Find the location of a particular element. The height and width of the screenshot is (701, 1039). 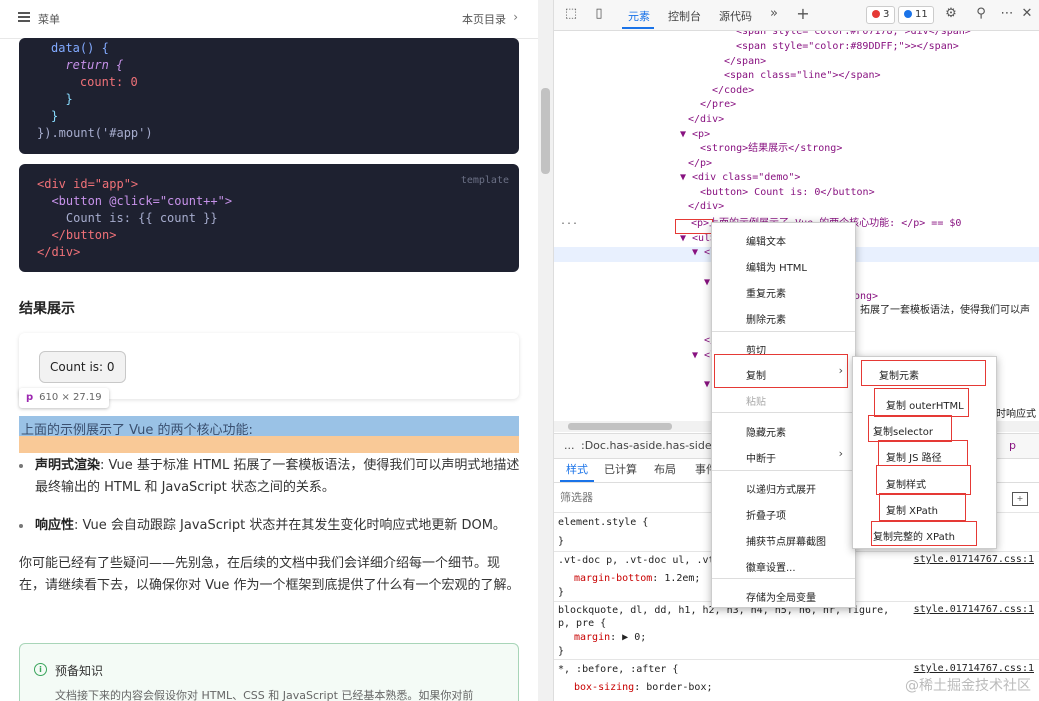

dom-node: <span class="line"></span> is located at coordinates (802, 76).